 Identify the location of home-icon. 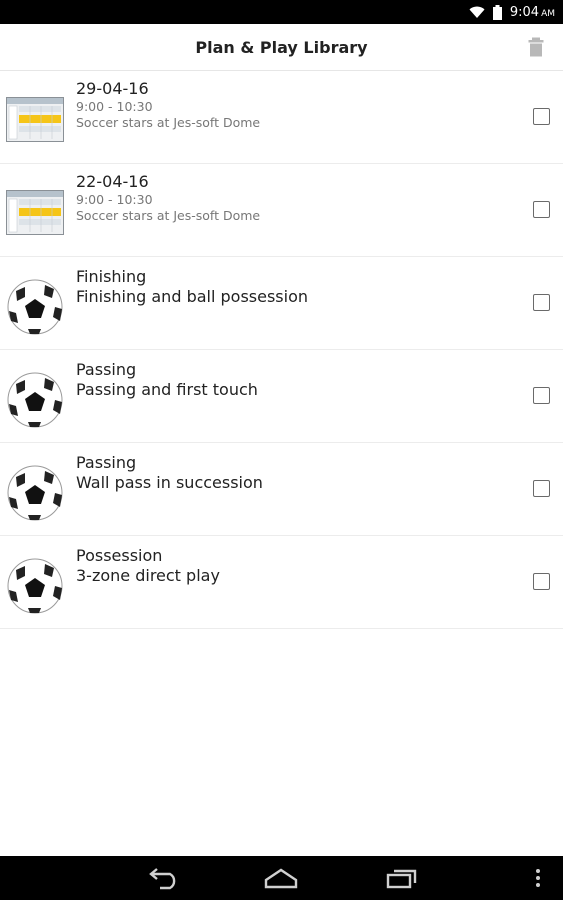
(281, 878).